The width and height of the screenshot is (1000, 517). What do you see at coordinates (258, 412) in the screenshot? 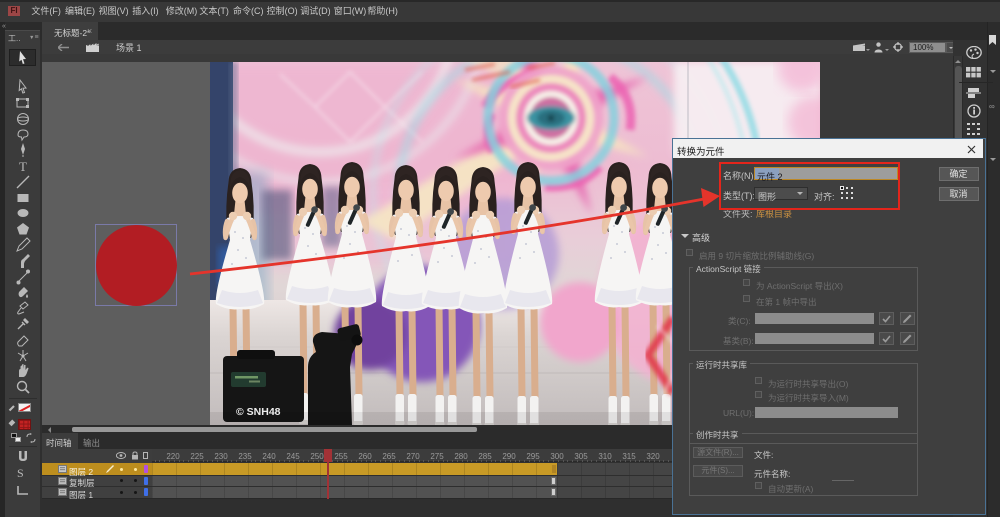
I see `svg-text: © SNH48` at bounding box center [258, 412].